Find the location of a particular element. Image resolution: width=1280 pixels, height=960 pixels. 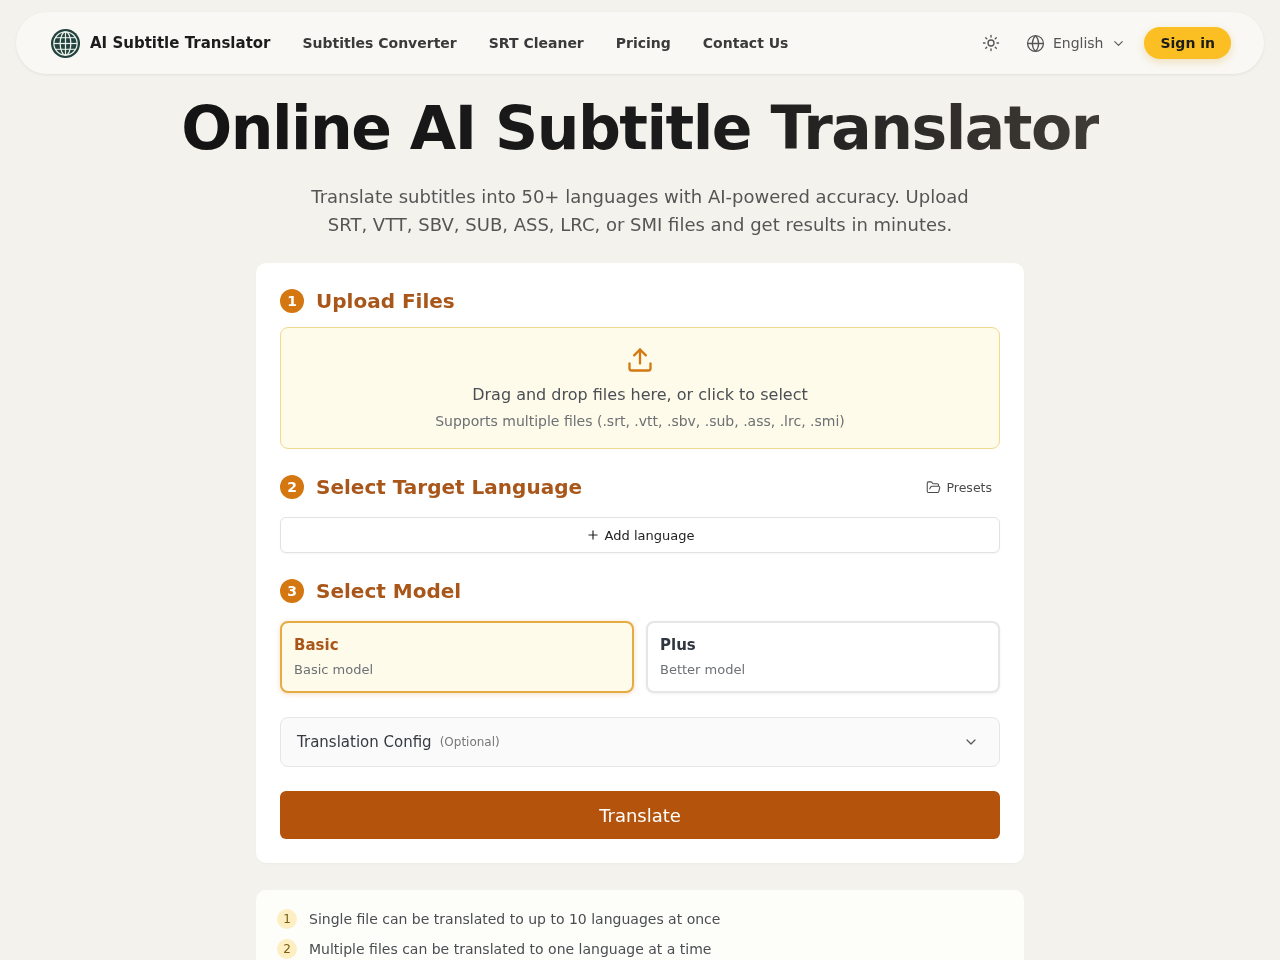

globe-icon is located at coordinates (1035, 43).